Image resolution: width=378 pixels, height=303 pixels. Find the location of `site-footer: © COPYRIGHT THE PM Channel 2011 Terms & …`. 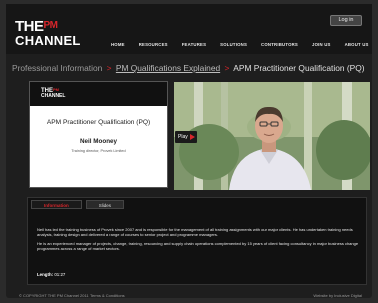

site-footer: © COPYRIGHT THE PM Channel 2011 Terms & … is located at coordinates (189, 296).